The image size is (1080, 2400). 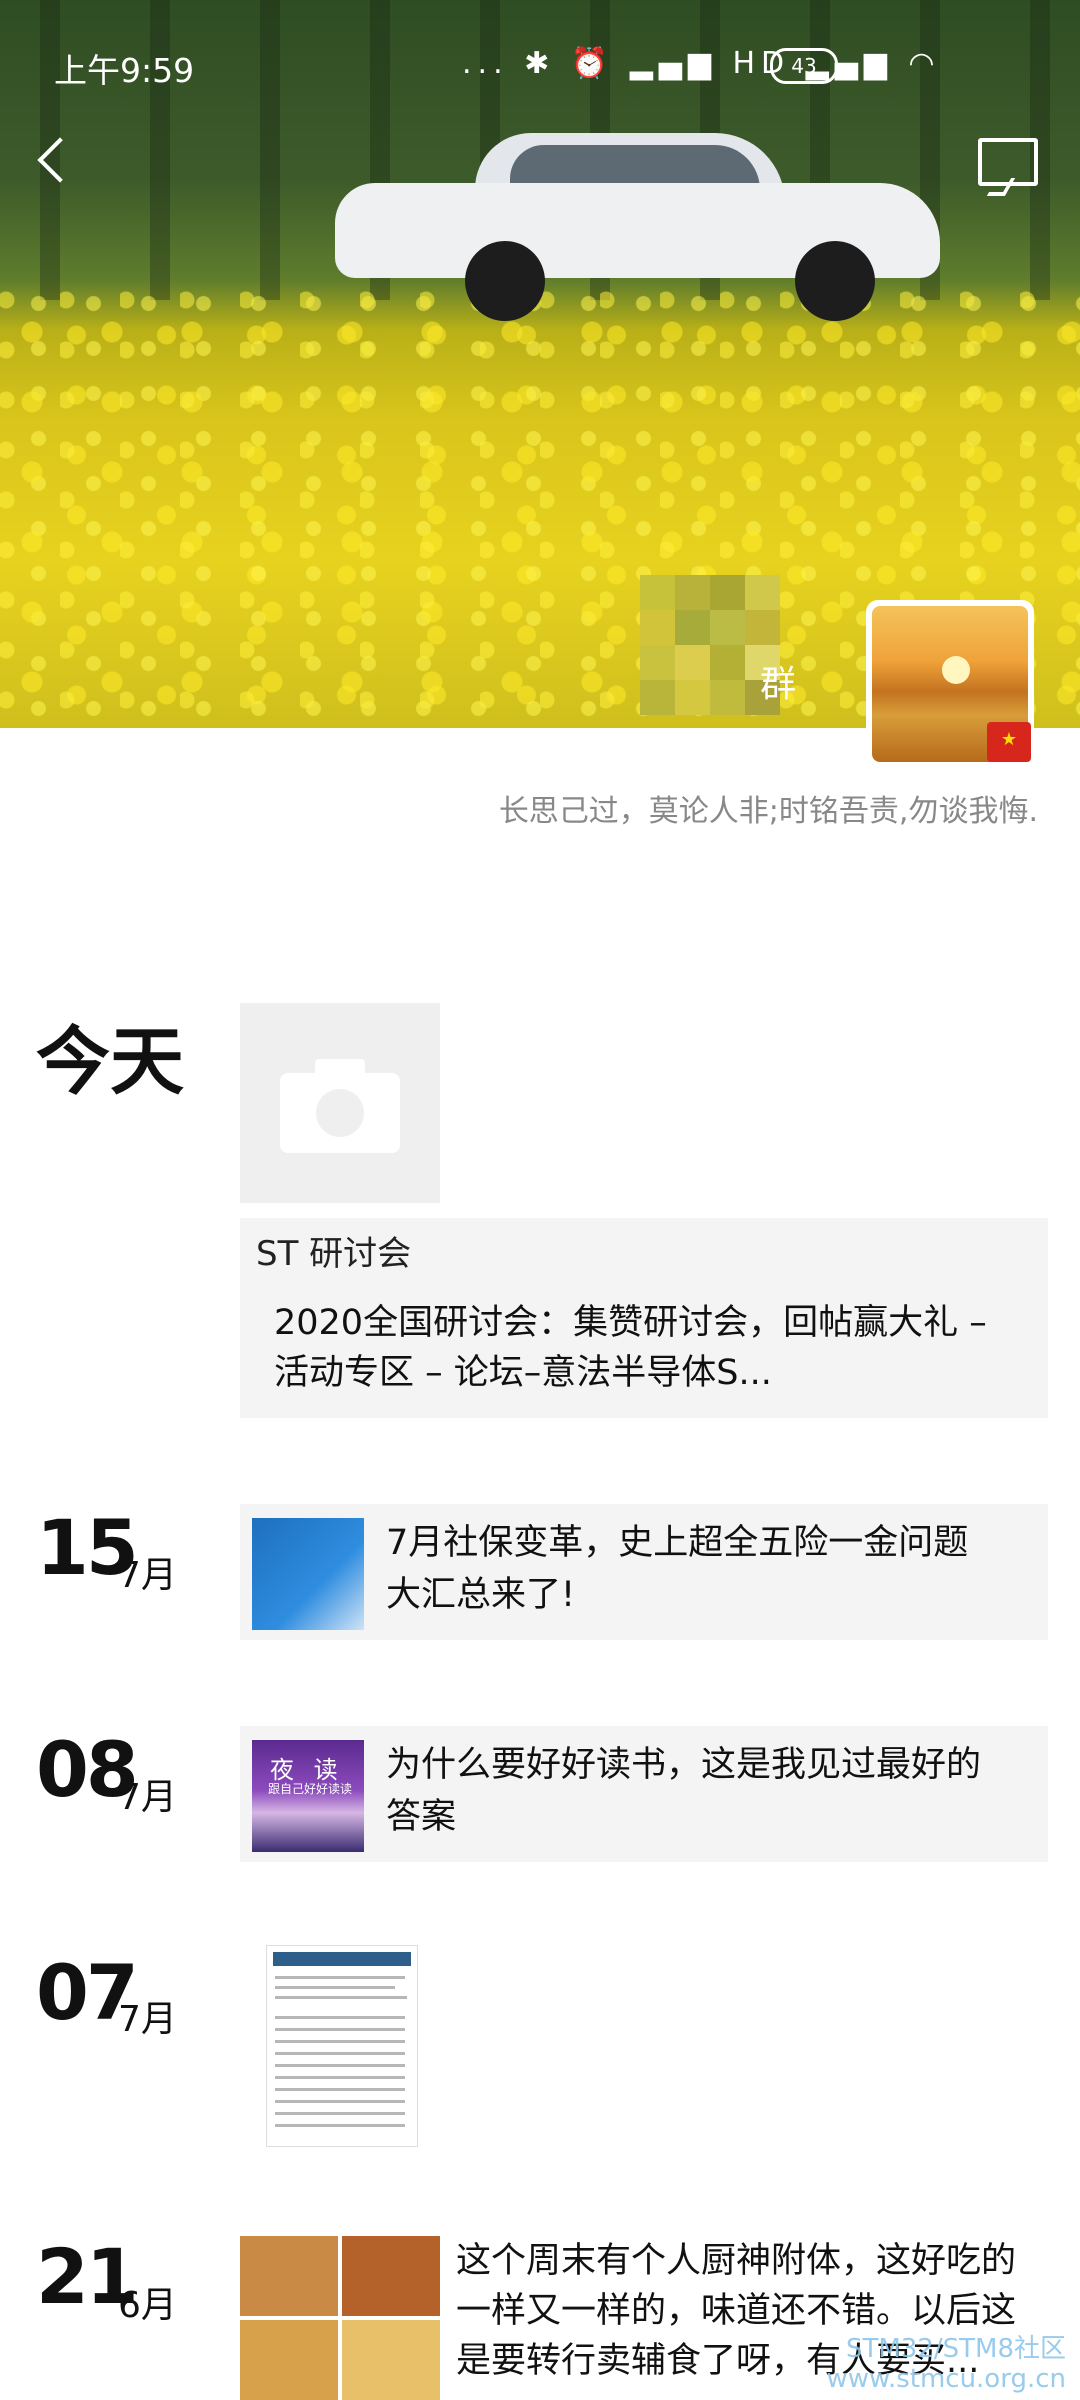 I want to click on post-thumbnail: 夜 读 跟自己好好读读, so click(x=308, y=1796).